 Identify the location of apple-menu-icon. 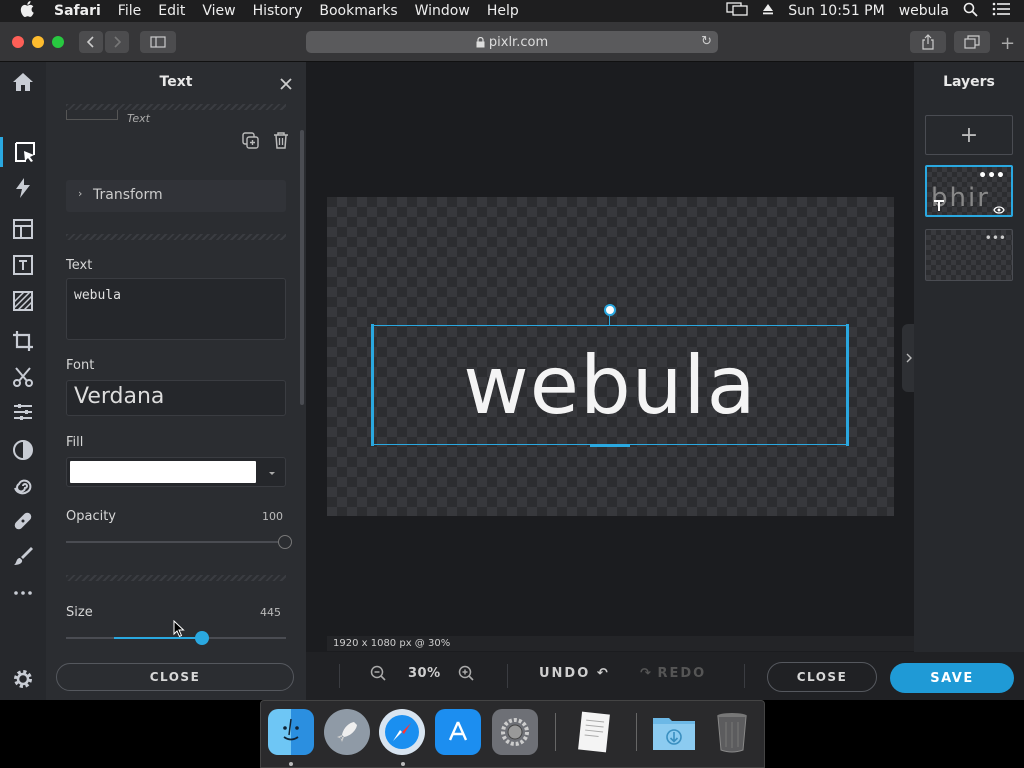
(29, 11).